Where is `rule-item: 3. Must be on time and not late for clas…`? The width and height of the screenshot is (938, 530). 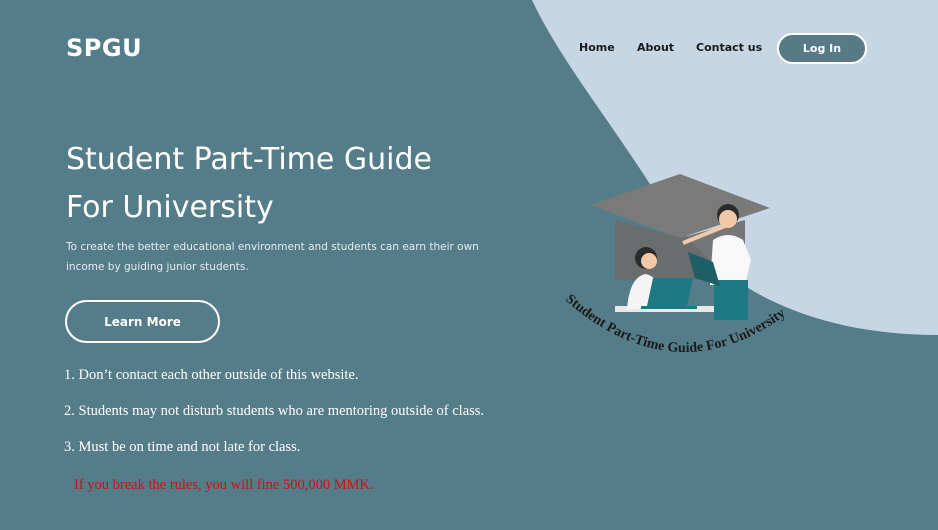
rule-item: 3. Must be on time and not late for clas… is located at coordinates (182, 447).